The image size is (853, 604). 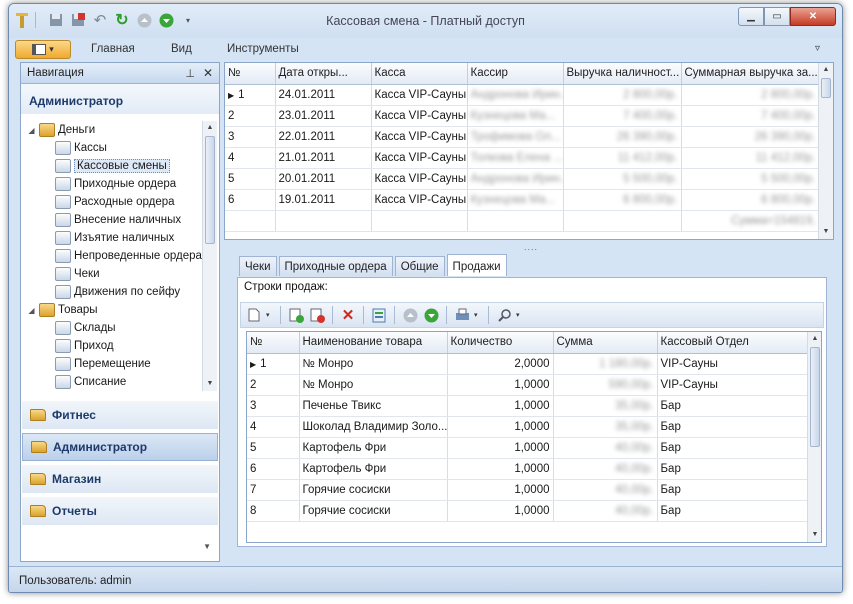 What do you see at coordinates (254, 315) in the screenshot?
I see `new-doc-icon` at bounding box center [254, 315].